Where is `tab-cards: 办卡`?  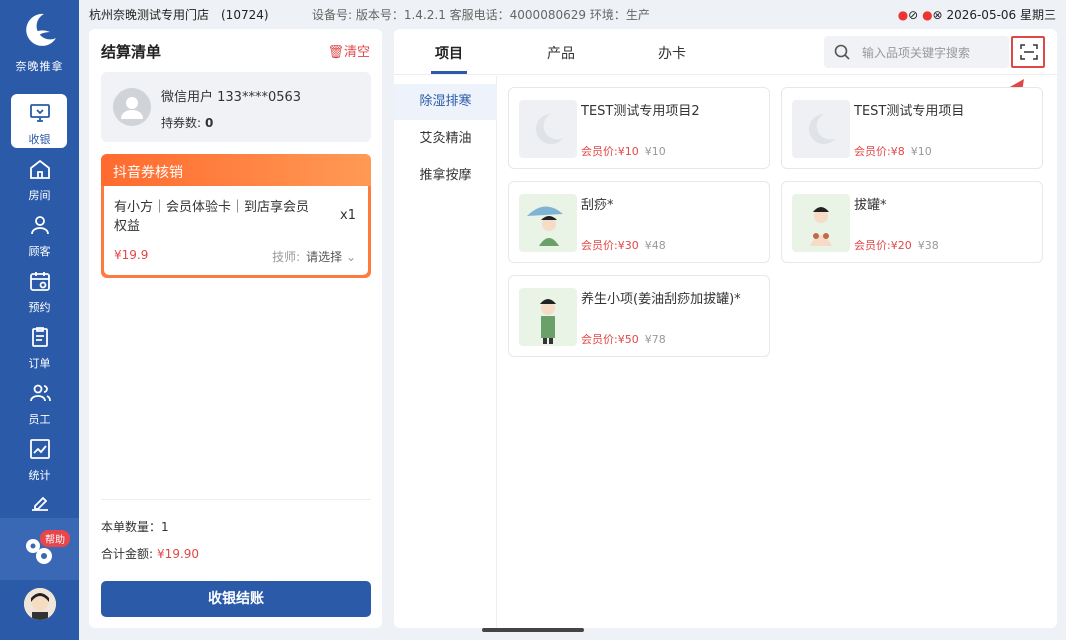 tab-cards: 办卡 is located at coordinates (672, 53).